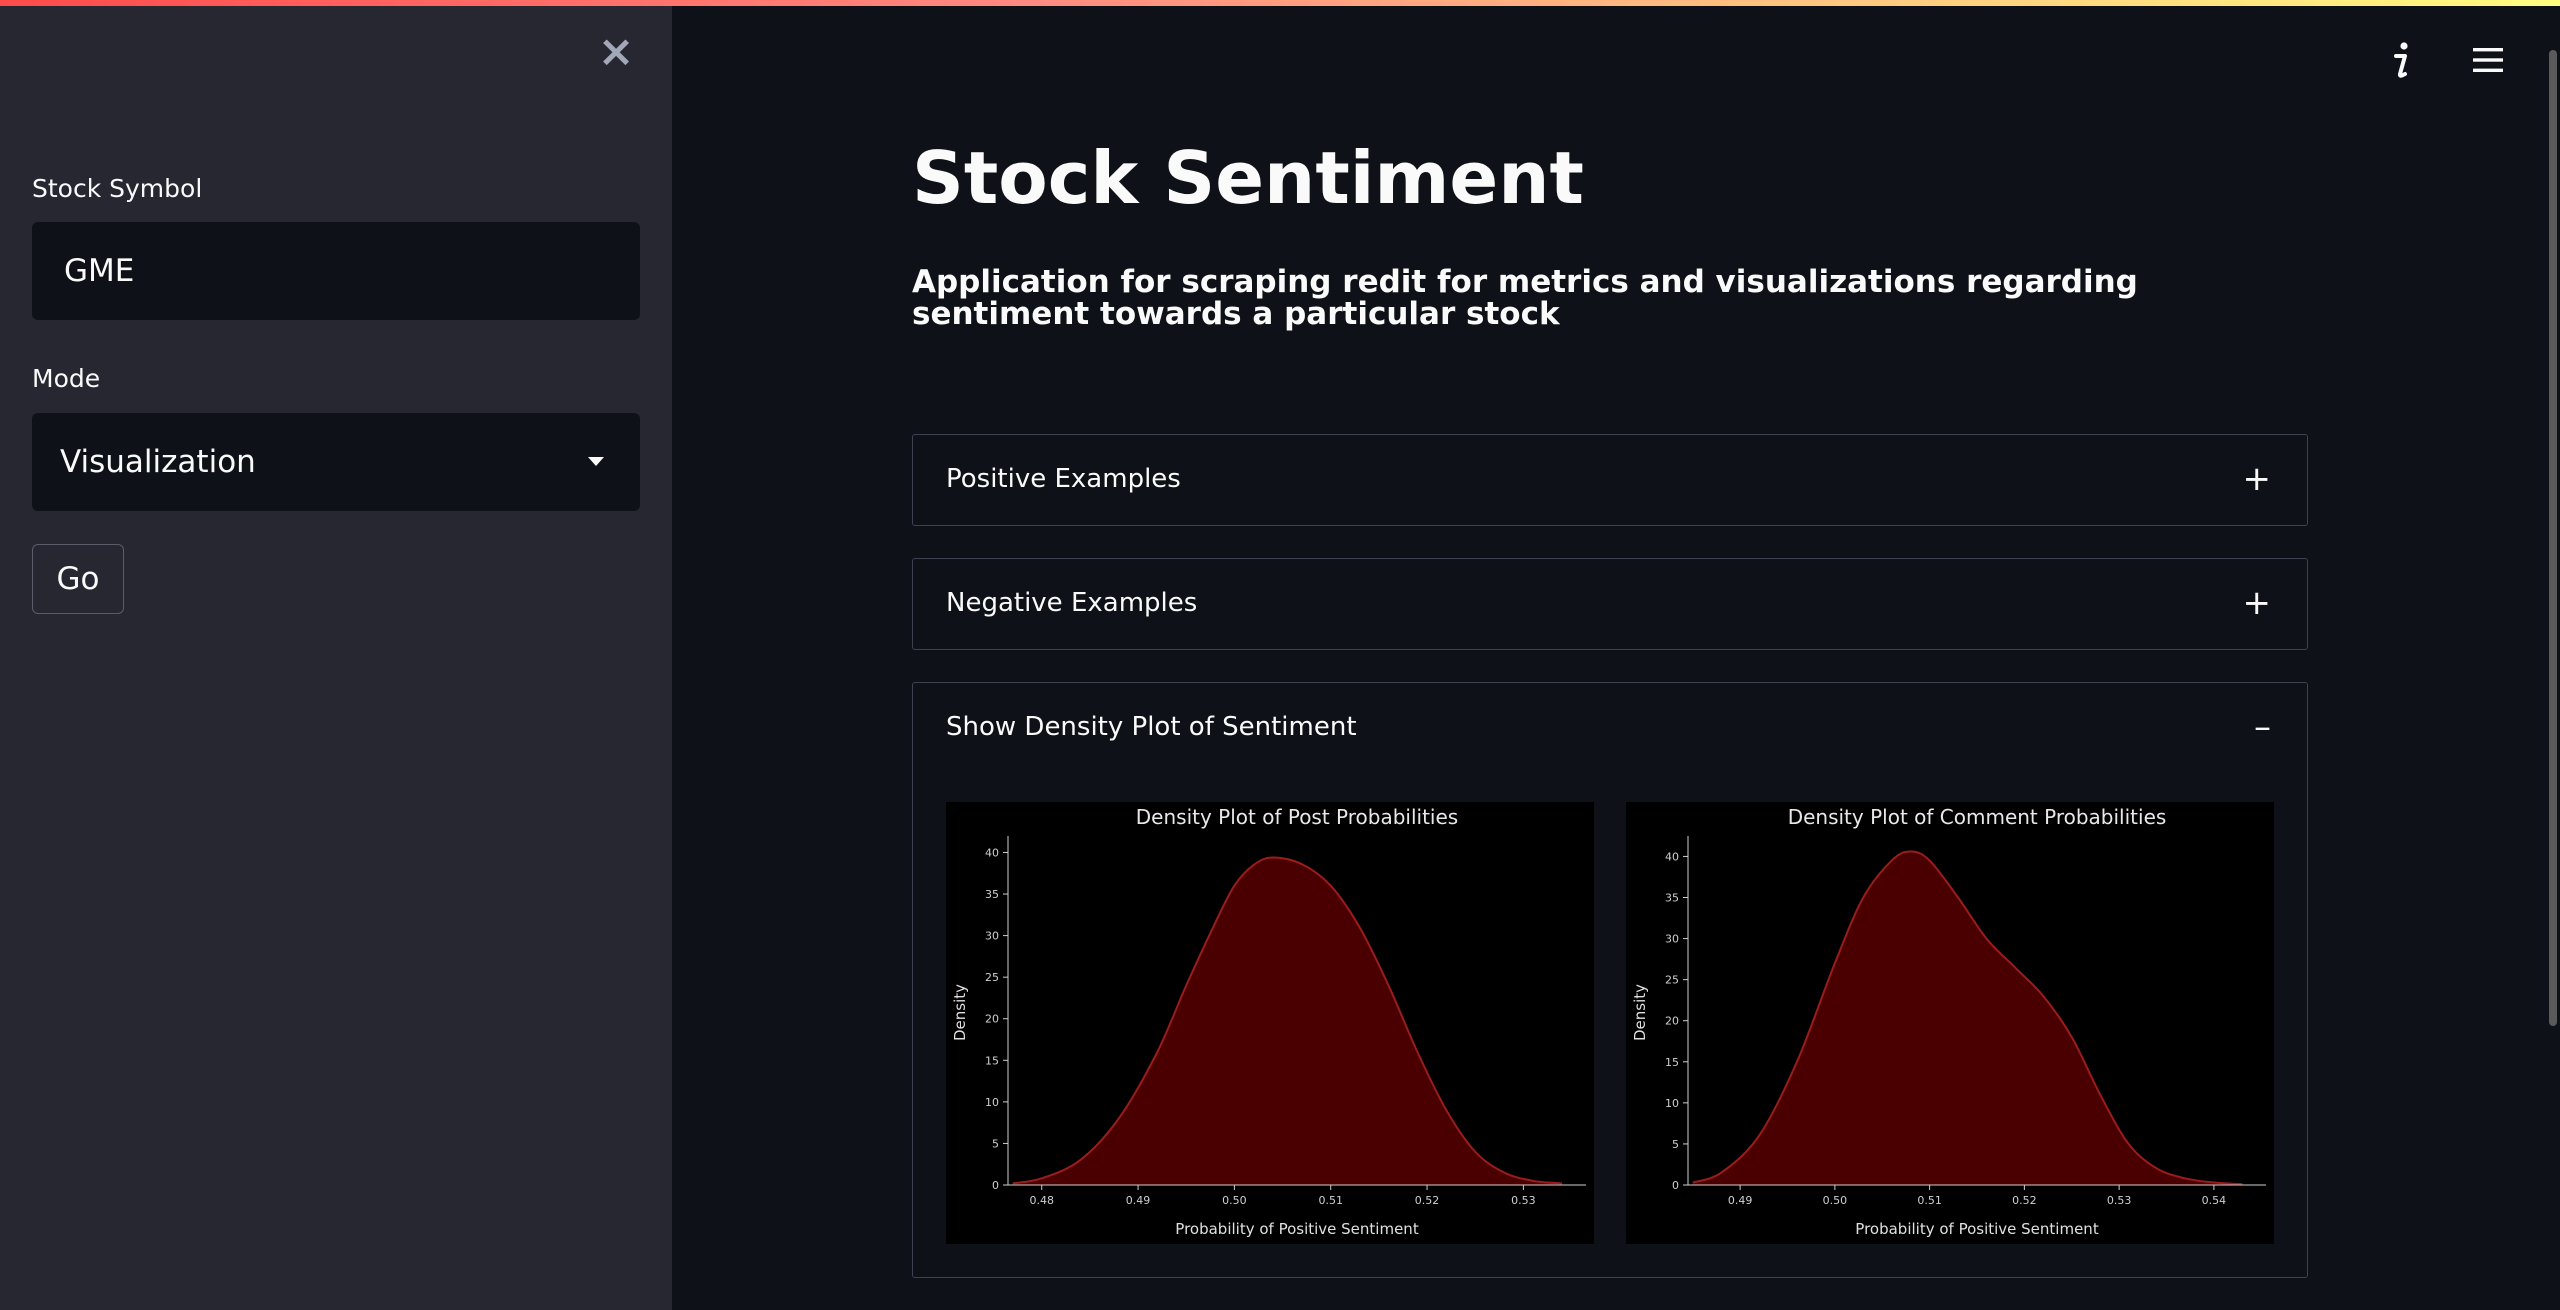 The image size is (2560, 1310). Describe the element at coordinates (2262, 727) in the screenshot. I see `minus-icon: –` at that location.